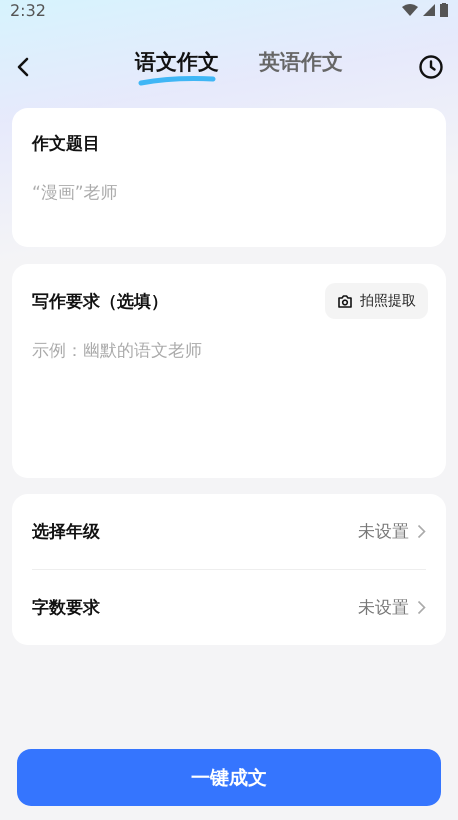 This screenshot has width=458, height=820. Describe the element at coordinates (301, 67) in the screenshot. I see `tab: 英语作文` at that location.